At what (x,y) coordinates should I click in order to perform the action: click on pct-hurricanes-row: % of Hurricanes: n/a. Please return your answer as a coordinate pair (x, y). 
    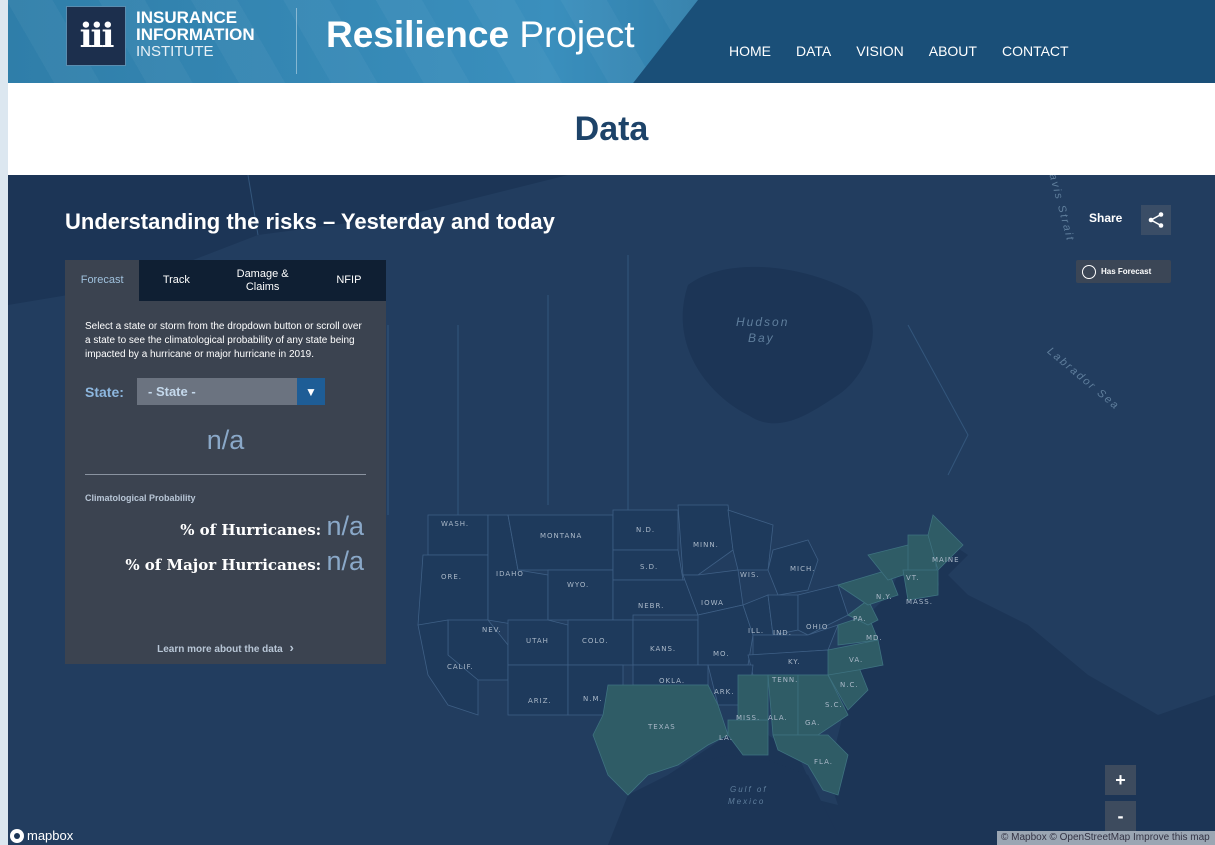
    Looking at the image, I should click on (225, 526).